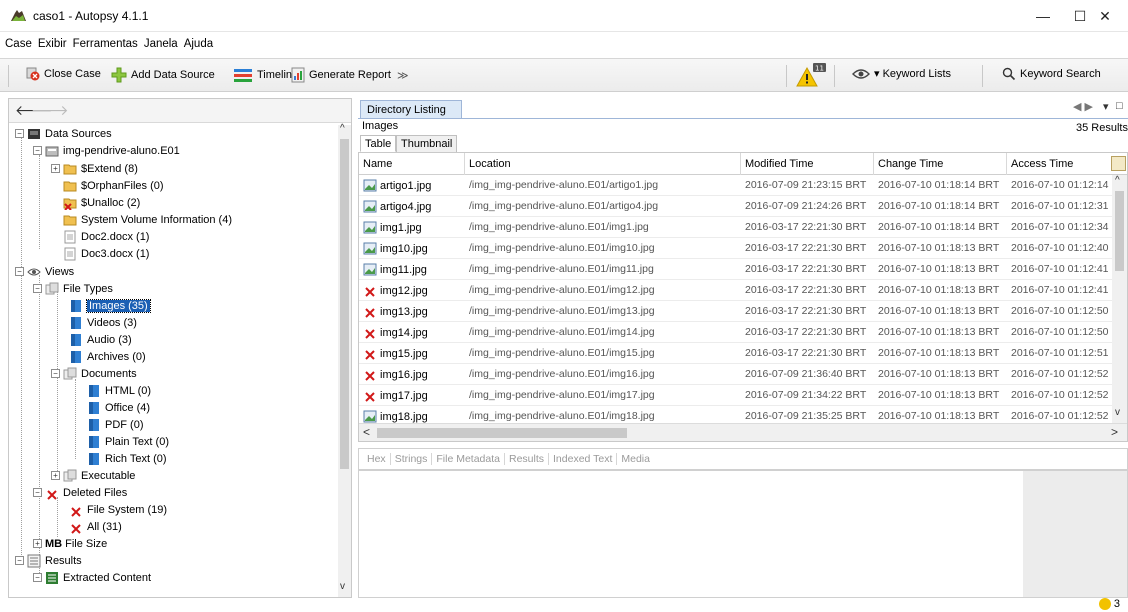  Describe the element at coordinates (468, 459) in the screenshot. I see `tab-file-metadata: File Metadata` at that location.